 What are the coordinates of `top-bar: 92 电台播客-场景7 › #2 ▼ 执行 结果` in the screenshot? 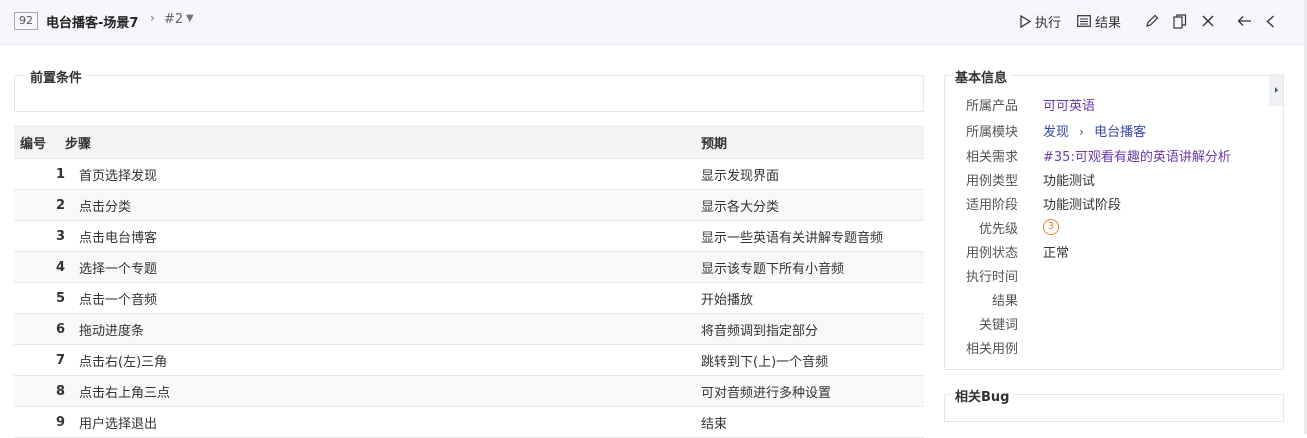 It's located at (653, 22).